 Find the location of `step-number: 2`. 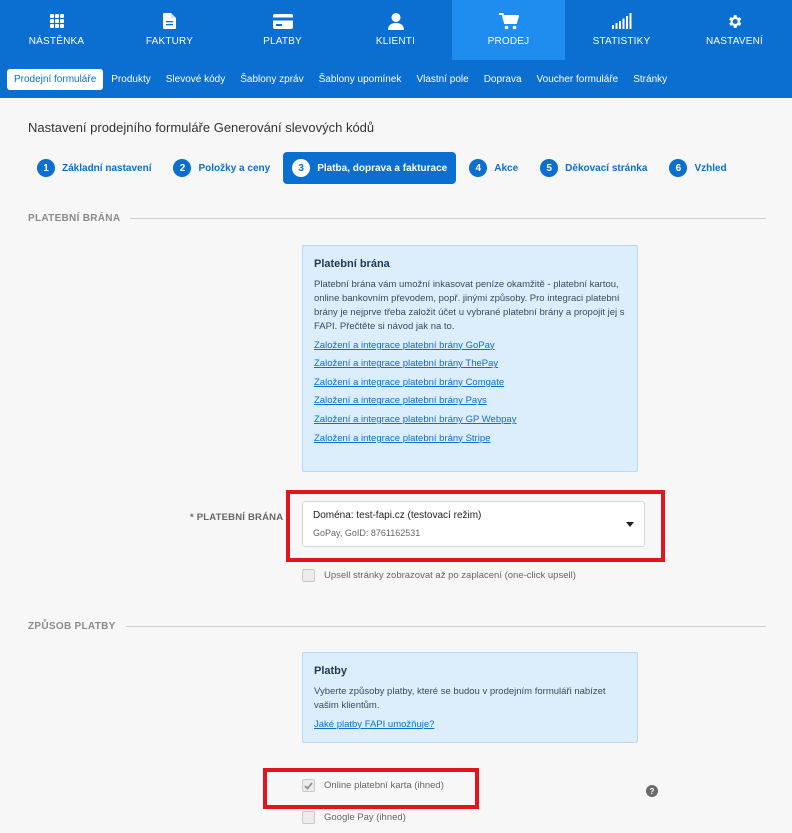

step-number: 2 is located at coordinates (182, 168).